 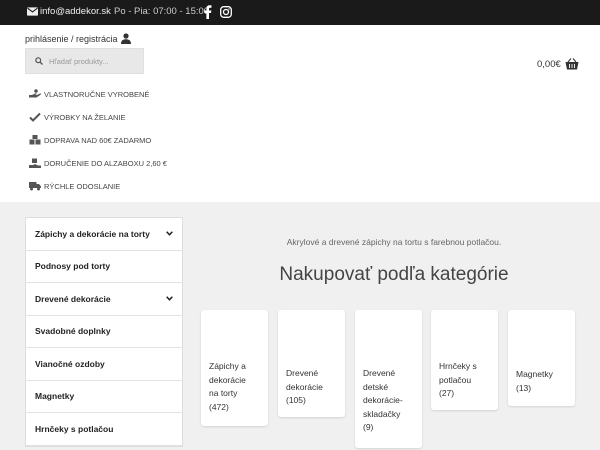 What do you see at coordinates (162, 11) in the screenshot?
I see `opening-hours: Po - Pia: 07:00 - 15:00` at bounding box center [162, 11].